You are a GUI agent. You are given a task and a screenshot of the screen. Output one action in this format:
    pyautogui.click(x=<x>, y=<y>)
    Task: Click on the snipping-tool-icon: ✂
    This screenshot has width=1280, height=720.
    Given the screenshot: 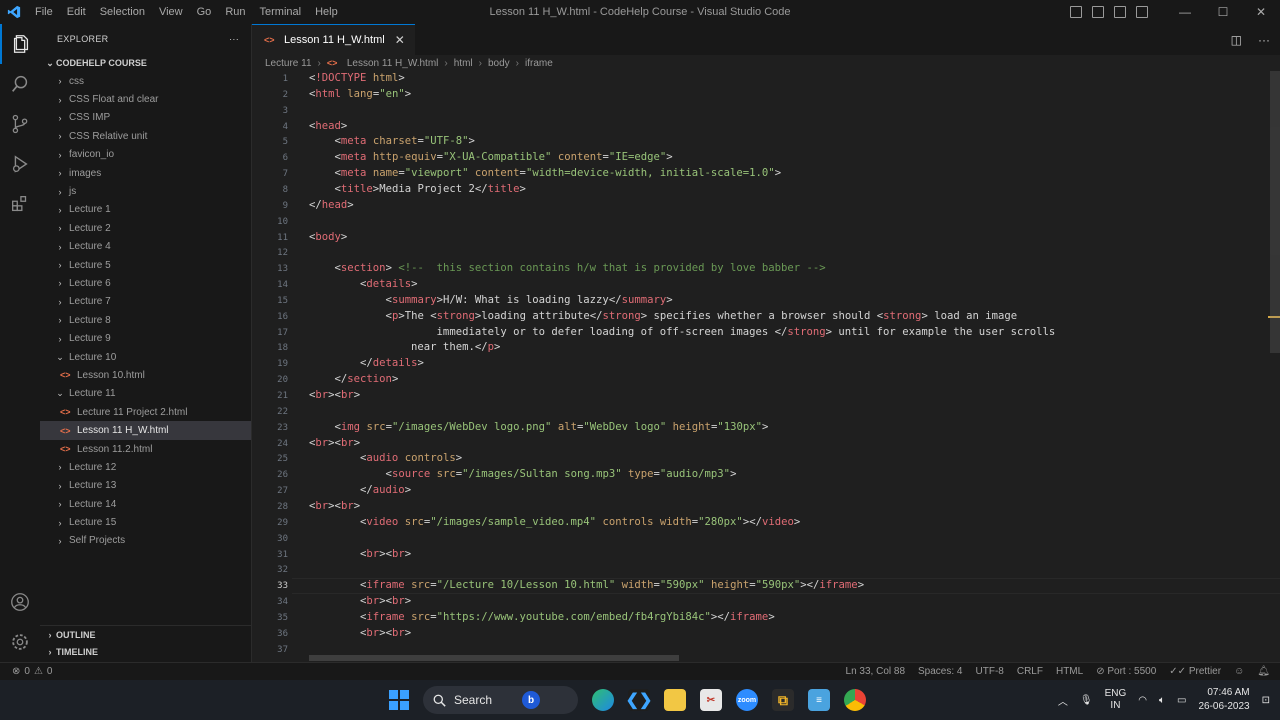 What is the action you would take?
    pyautogui.click(x=711, y=700)
    